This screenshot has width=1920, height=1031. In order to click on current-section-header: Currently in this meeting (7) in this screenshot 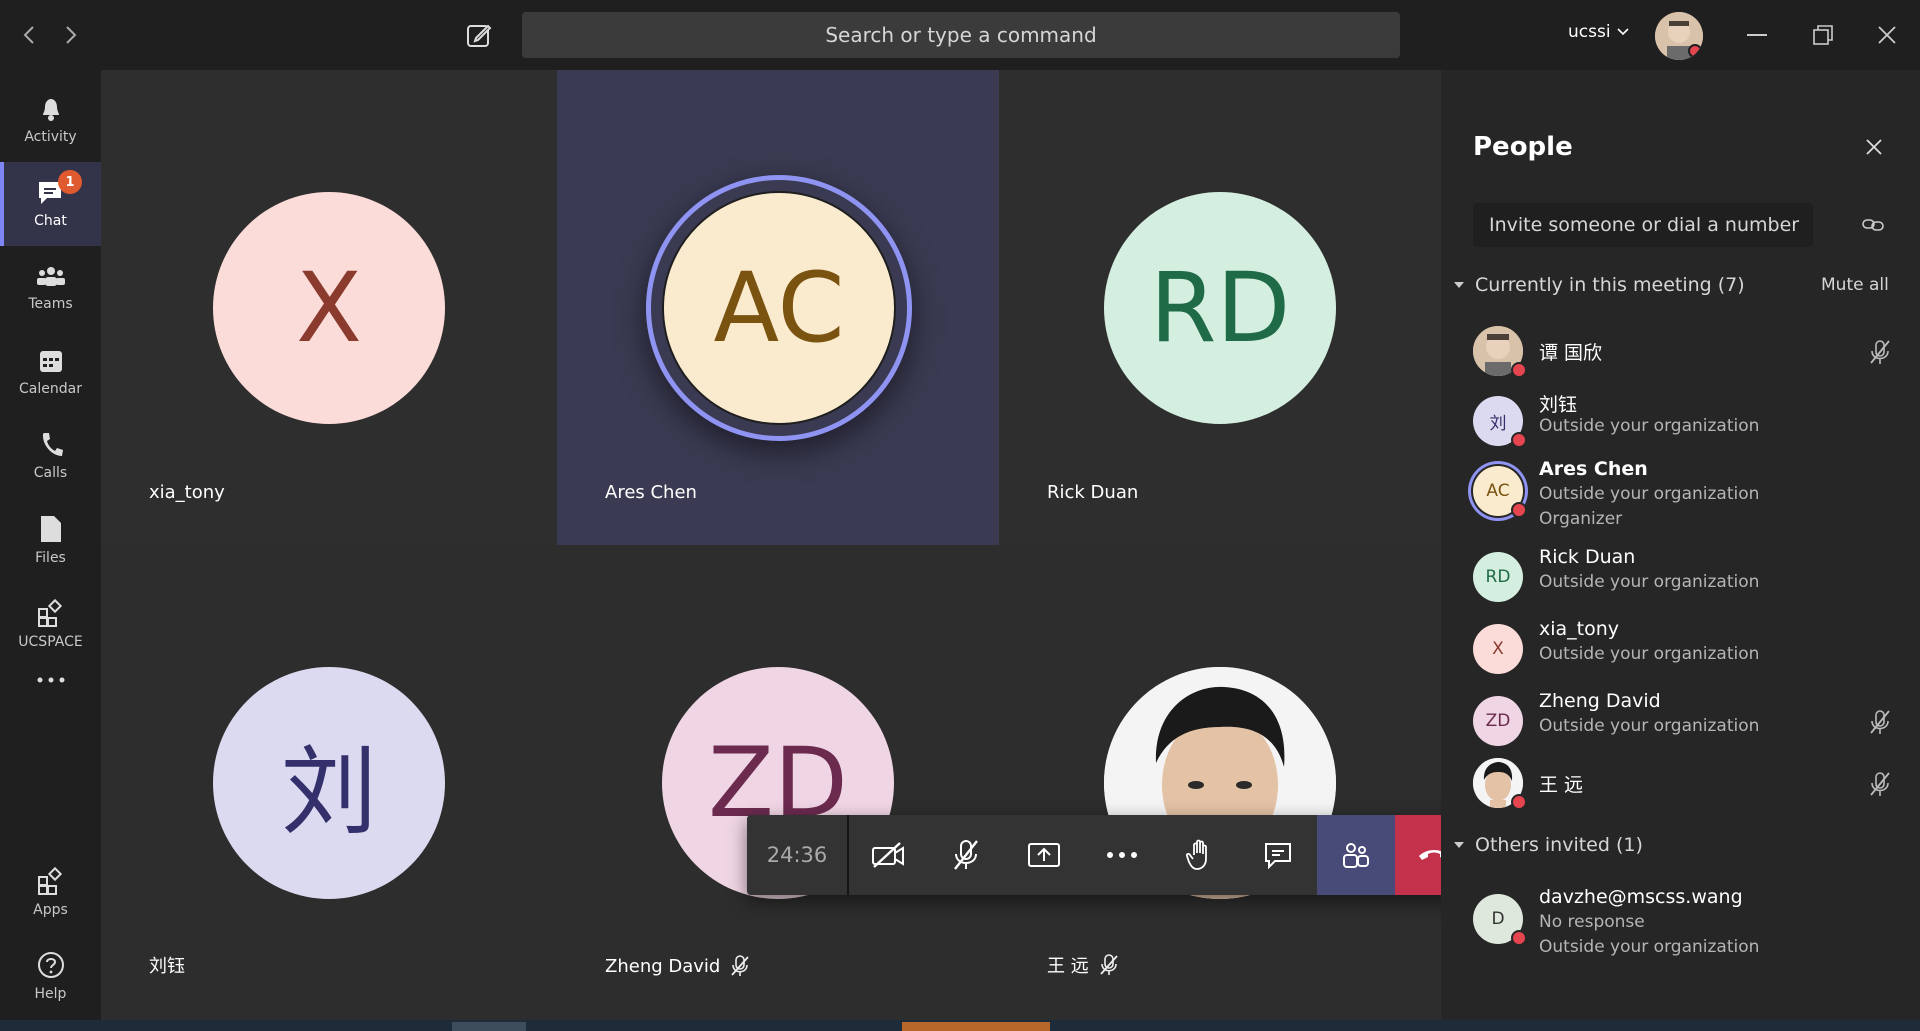, I will do `click(1599, 285)`.